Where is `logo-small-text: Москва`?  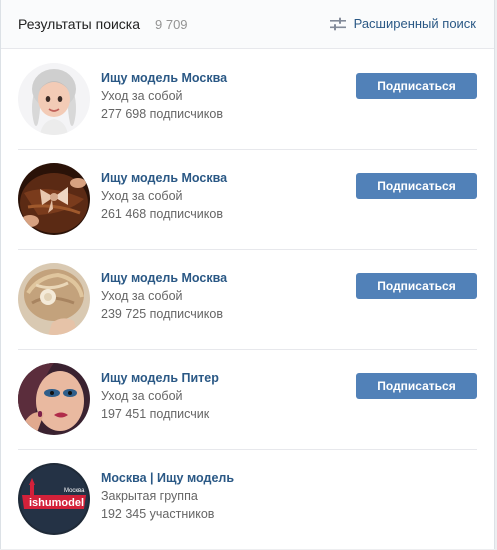
logo-small-text: Москва is located at coordinates (74, 491).